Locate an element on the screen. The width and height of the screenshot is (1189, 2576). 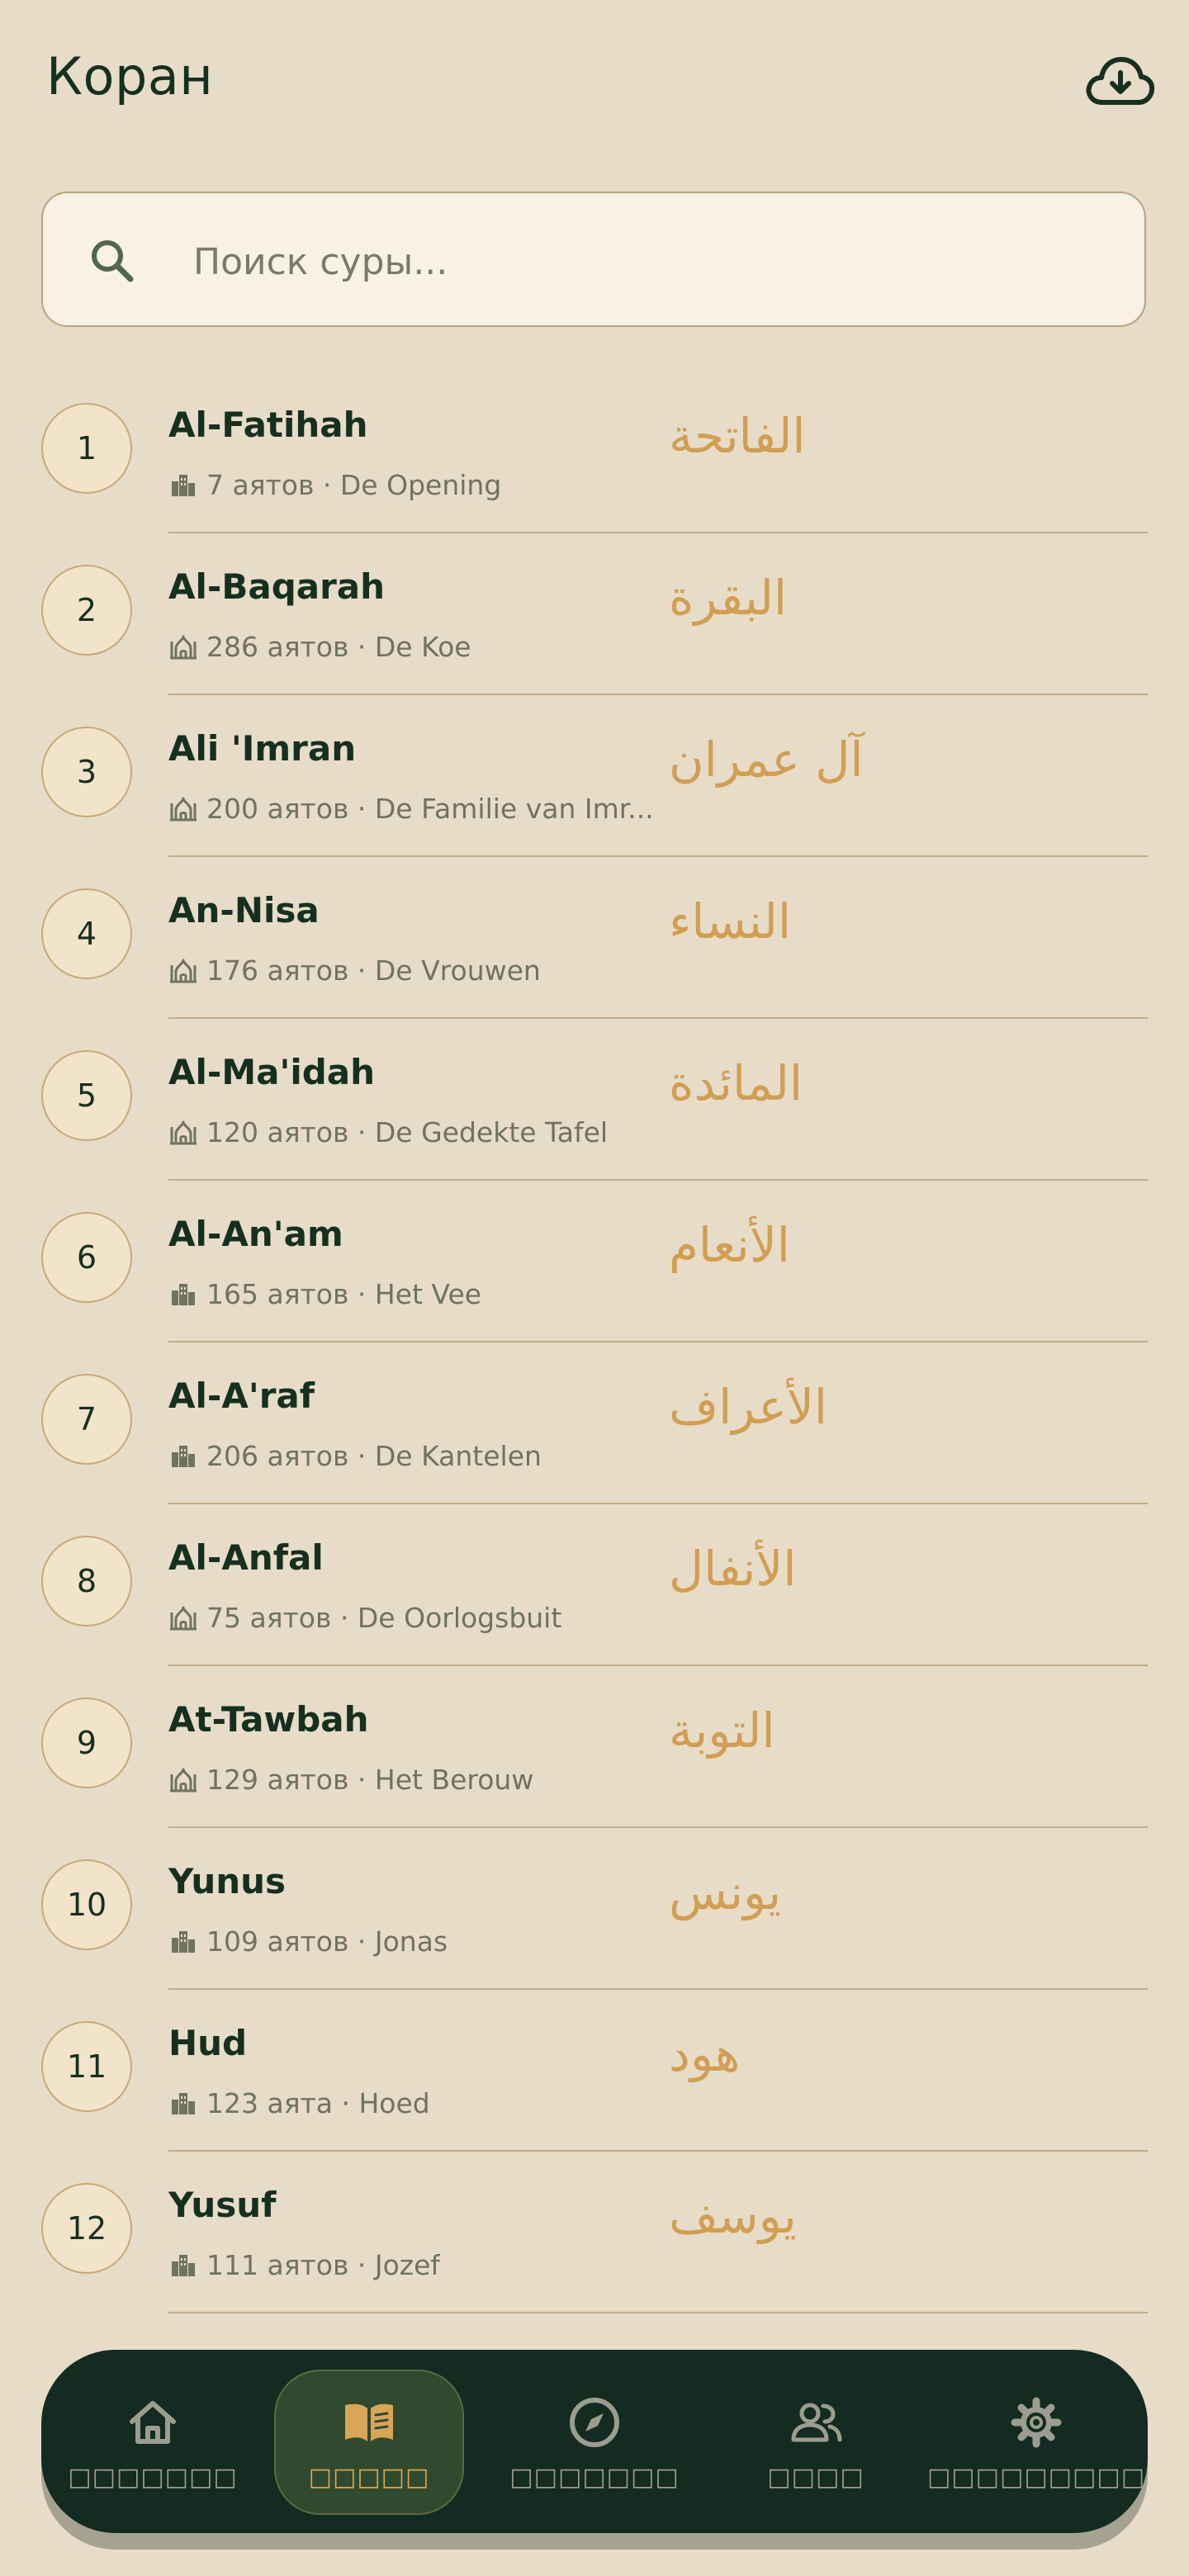
surah-arabic-name: النساء is located at coordinates (730, 921).